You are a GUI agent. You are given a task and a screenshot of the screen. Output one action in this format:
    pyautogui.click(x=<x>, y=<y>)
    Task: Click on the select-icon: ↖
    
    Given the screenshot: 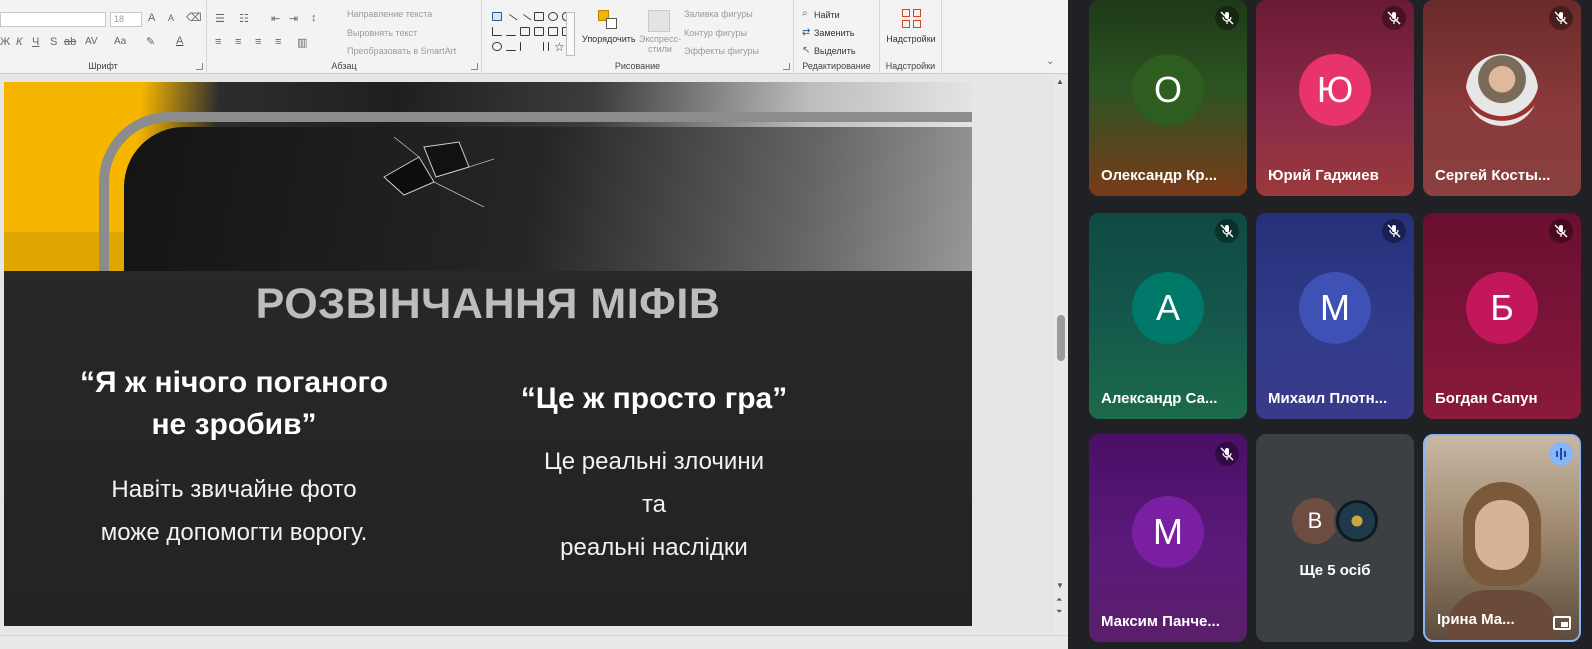 What is the action you would take?
    pyautogui.click(x=806, y=50)
    